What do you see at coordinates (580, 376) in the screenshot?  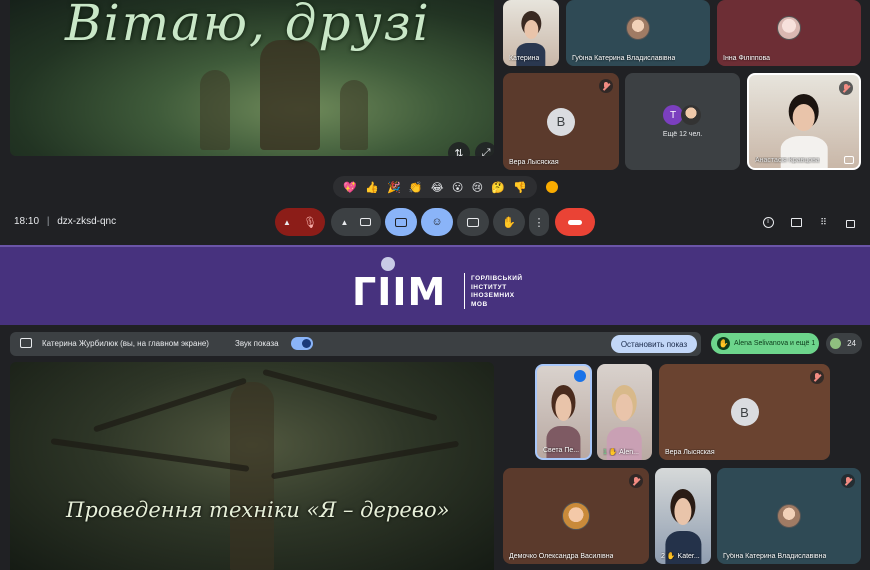 I see `speaking-indicator` at bounding box center [580, 376].